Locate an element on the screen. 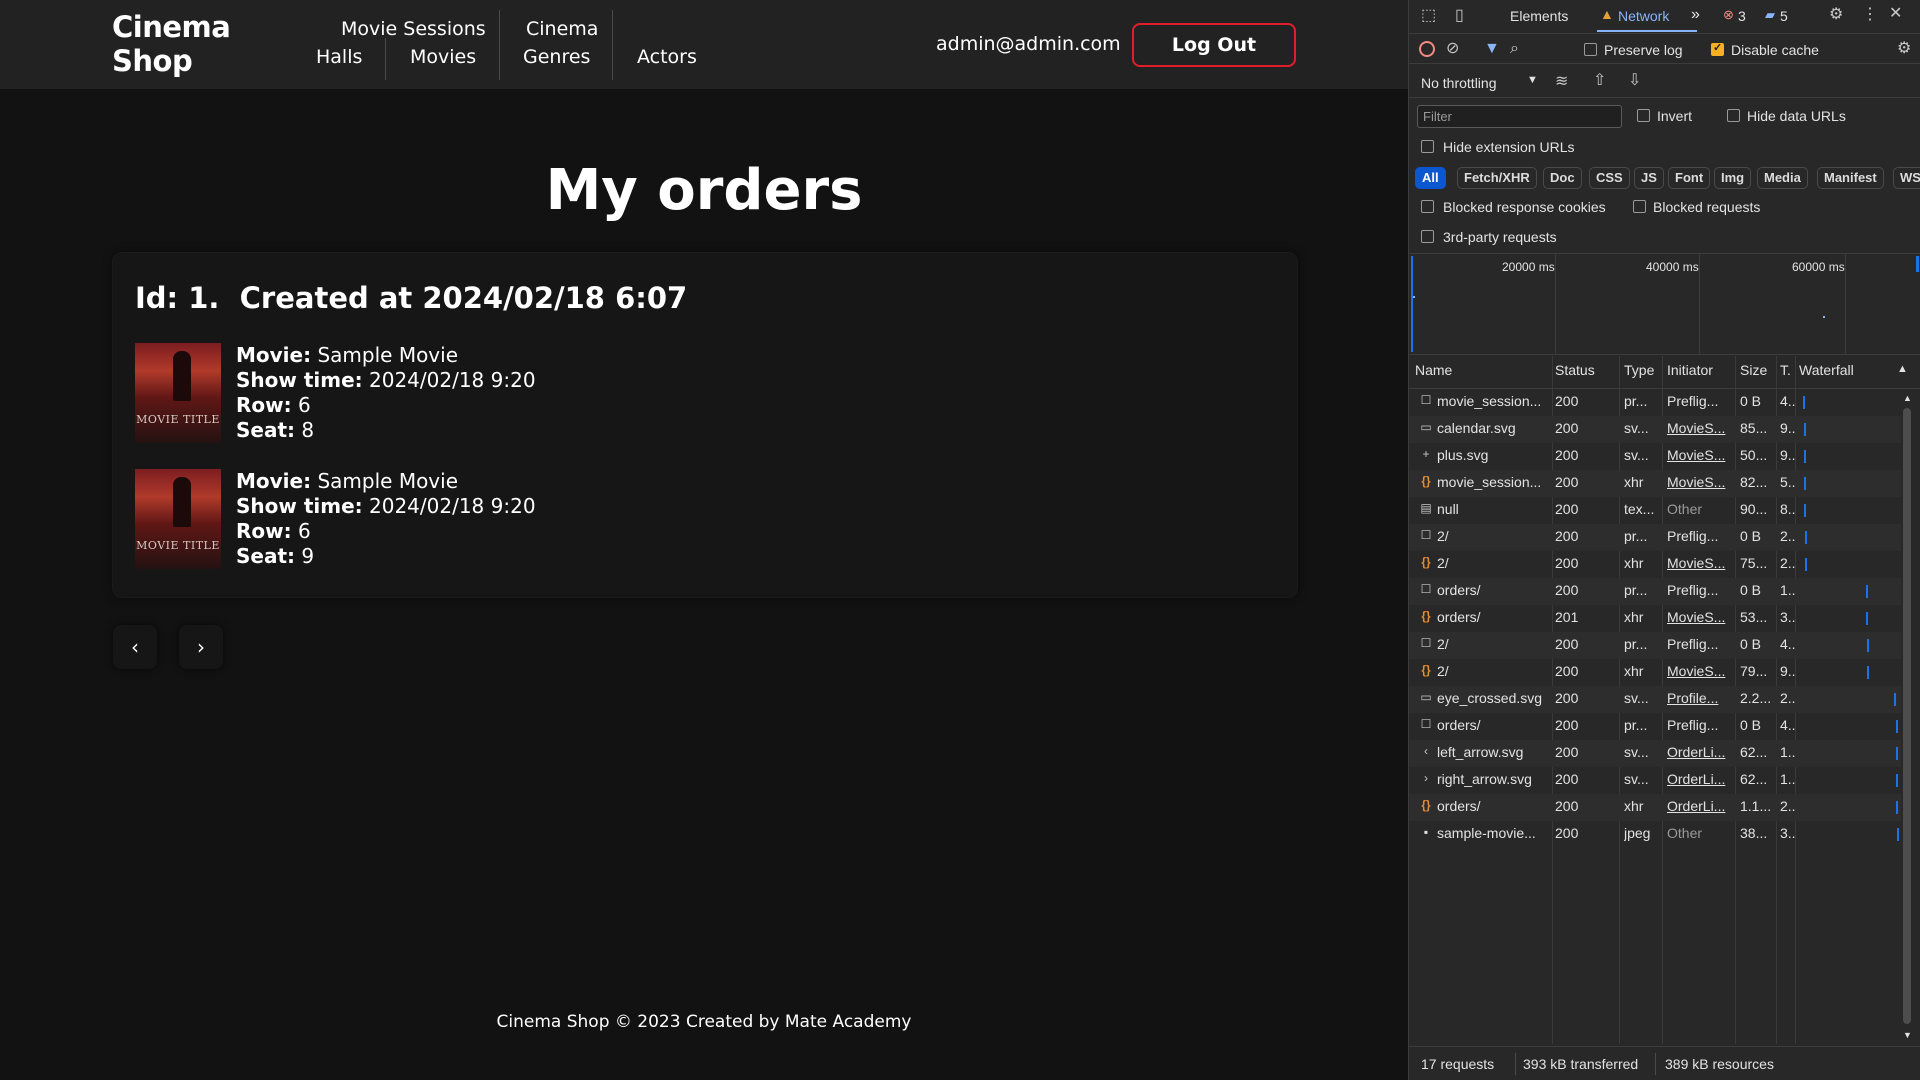 The height and width of the screenshot is (1080, 1920). column-header-status: Status is located at coordinates (1575, 370).